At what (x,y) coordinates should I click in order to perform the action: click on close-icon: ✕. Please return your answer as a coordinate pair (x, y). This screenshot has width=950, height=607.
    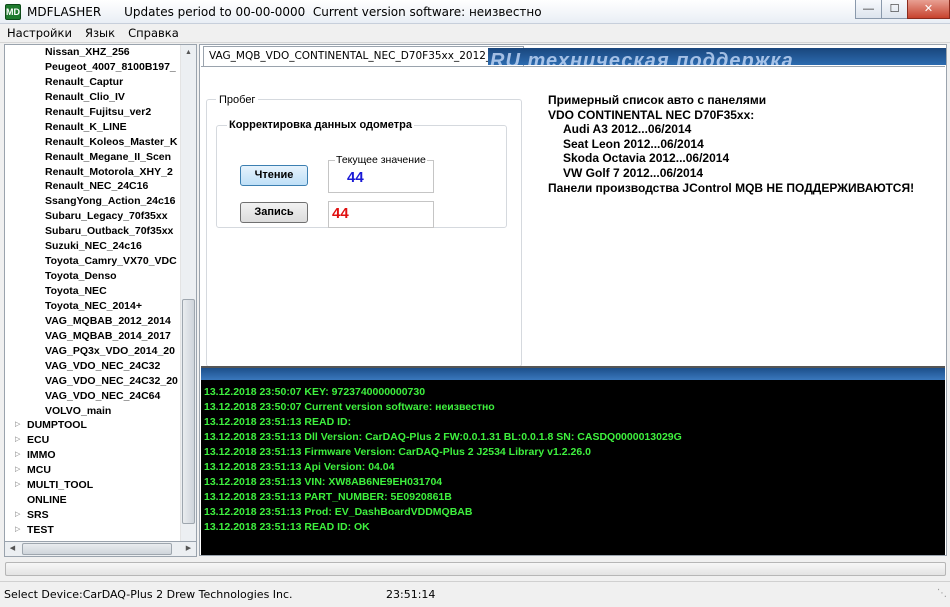
    Looking at the image, I should click on (928, 9).